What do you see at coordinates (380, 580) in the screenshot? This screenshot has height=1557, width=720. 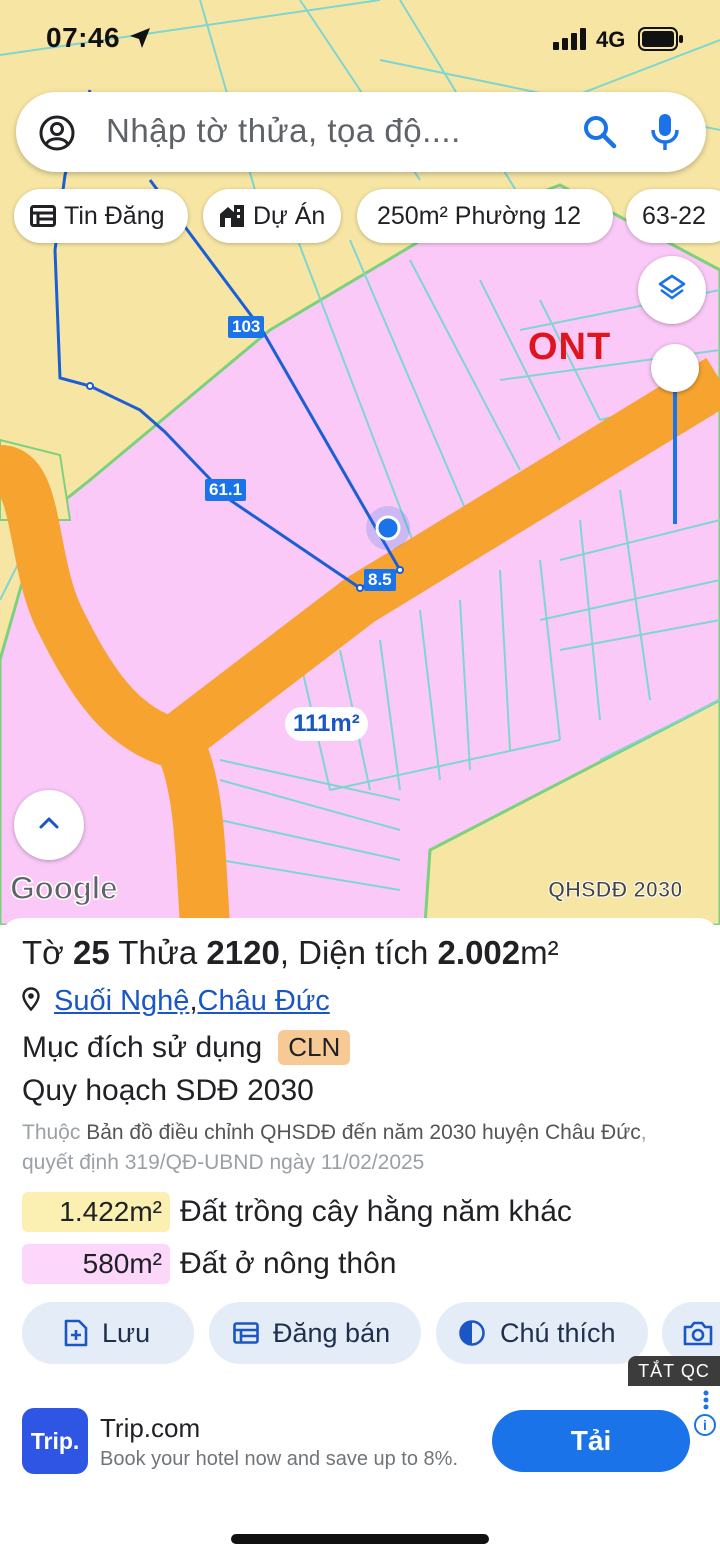 I see `dimension-label: 8.5` at bounding box center [380, 580].